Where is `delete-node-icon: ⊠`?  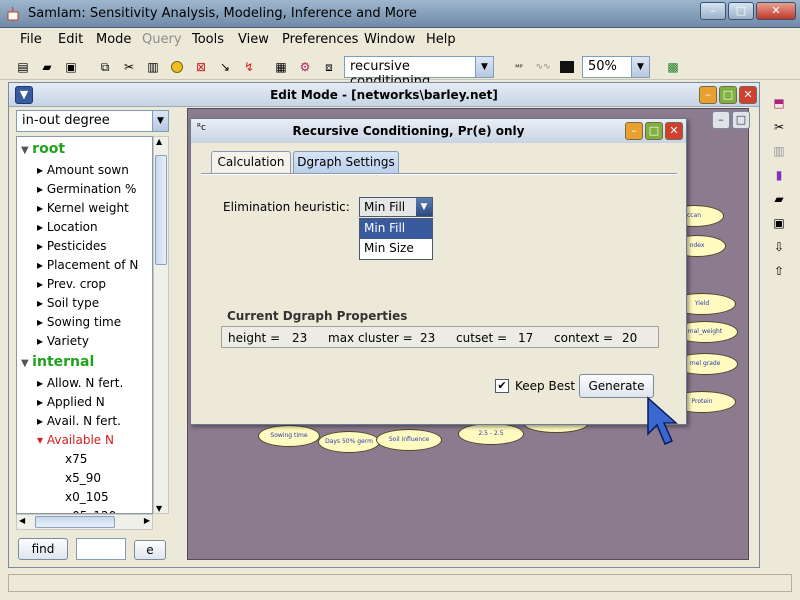 delete-node-icon: ⊠ is located at coordinates (201, 67).